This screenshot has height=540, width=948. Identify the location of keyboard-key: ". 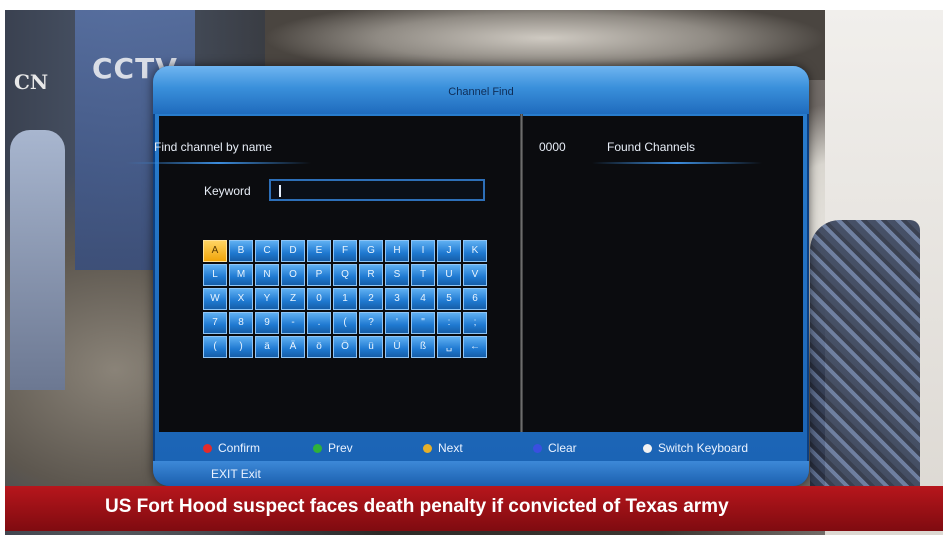
(423, 323).